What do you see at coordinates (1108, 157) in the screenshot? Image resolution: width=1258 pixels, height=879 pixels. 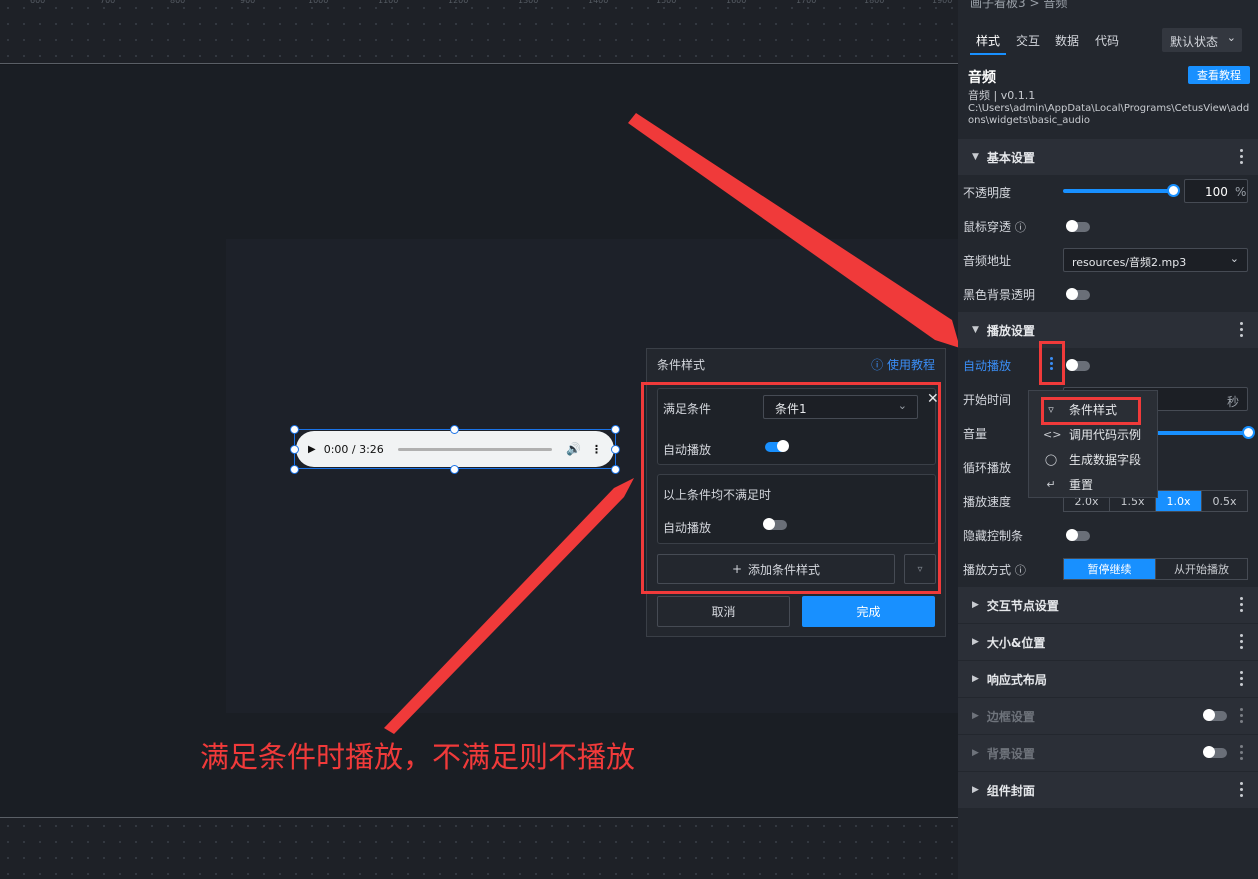 I see `section-basic: ▼ 基本设置` at bounding box center [1108, 157].